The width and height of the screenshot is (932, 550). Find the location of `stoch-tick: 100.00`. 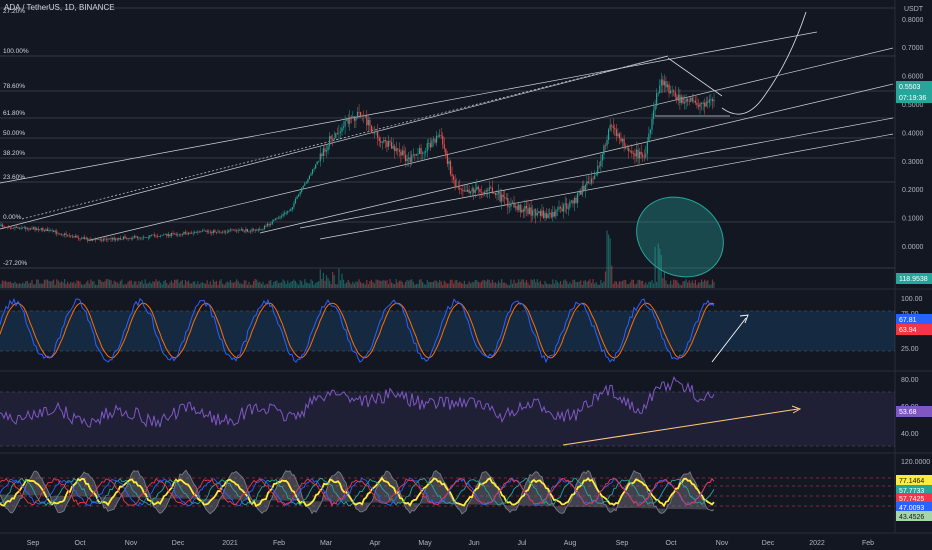

stoch-tick: 100.00 is located at coordinates (912, 299).